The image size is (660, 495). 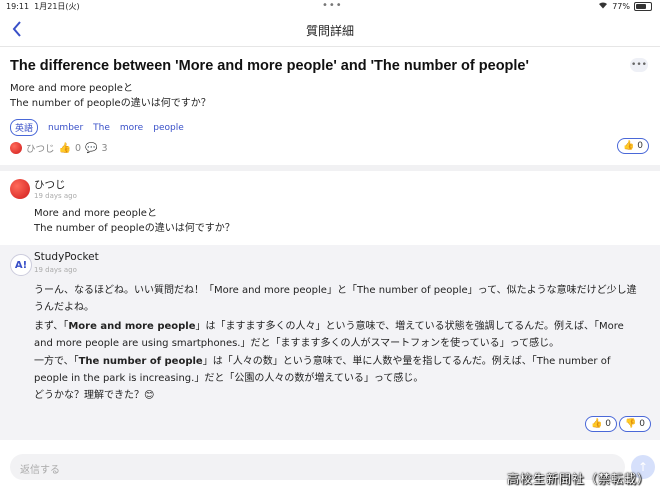 What do you see at coordinates (65, 128) in the screenshot?
I see `tag-item: number` at bounding box center [65, 128].